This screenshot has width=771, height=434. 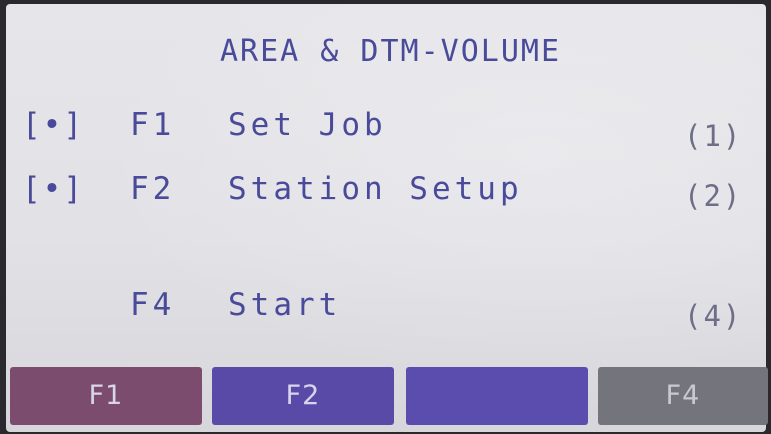 What do you see at coordinates (153, 305) in the screenshot?
I see `menu-item-key: F4` at bounding box center [153, 305].